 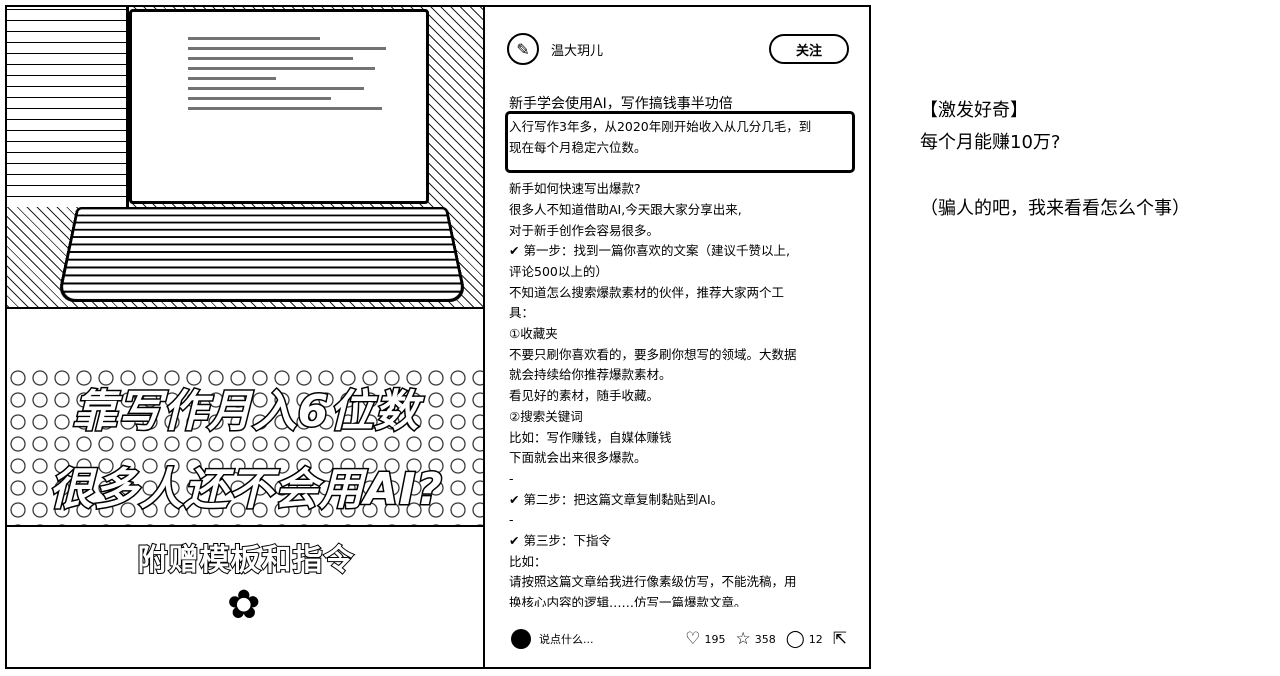 I want to click on star-button: ☆ 358, so click(x=755, y=639).